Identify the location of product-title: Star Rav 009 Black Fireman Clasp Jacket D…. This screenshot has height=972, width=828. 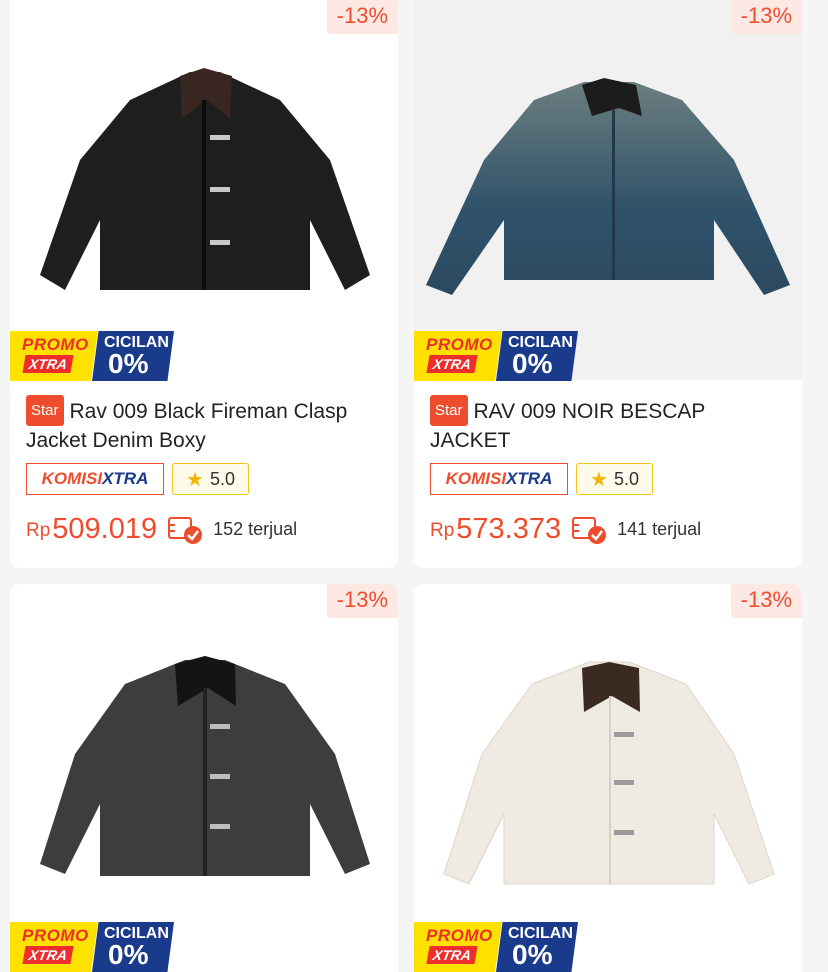
(206, 425).